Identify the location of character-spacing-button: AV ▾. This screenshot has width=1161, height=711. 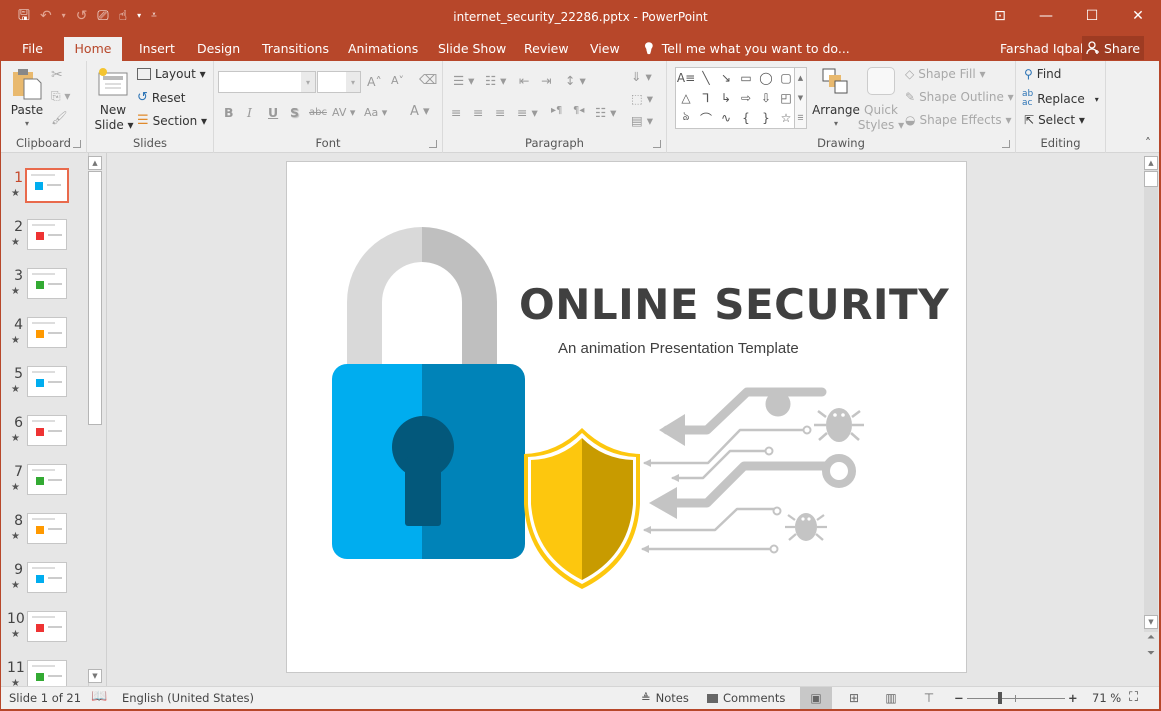
(343, 112).